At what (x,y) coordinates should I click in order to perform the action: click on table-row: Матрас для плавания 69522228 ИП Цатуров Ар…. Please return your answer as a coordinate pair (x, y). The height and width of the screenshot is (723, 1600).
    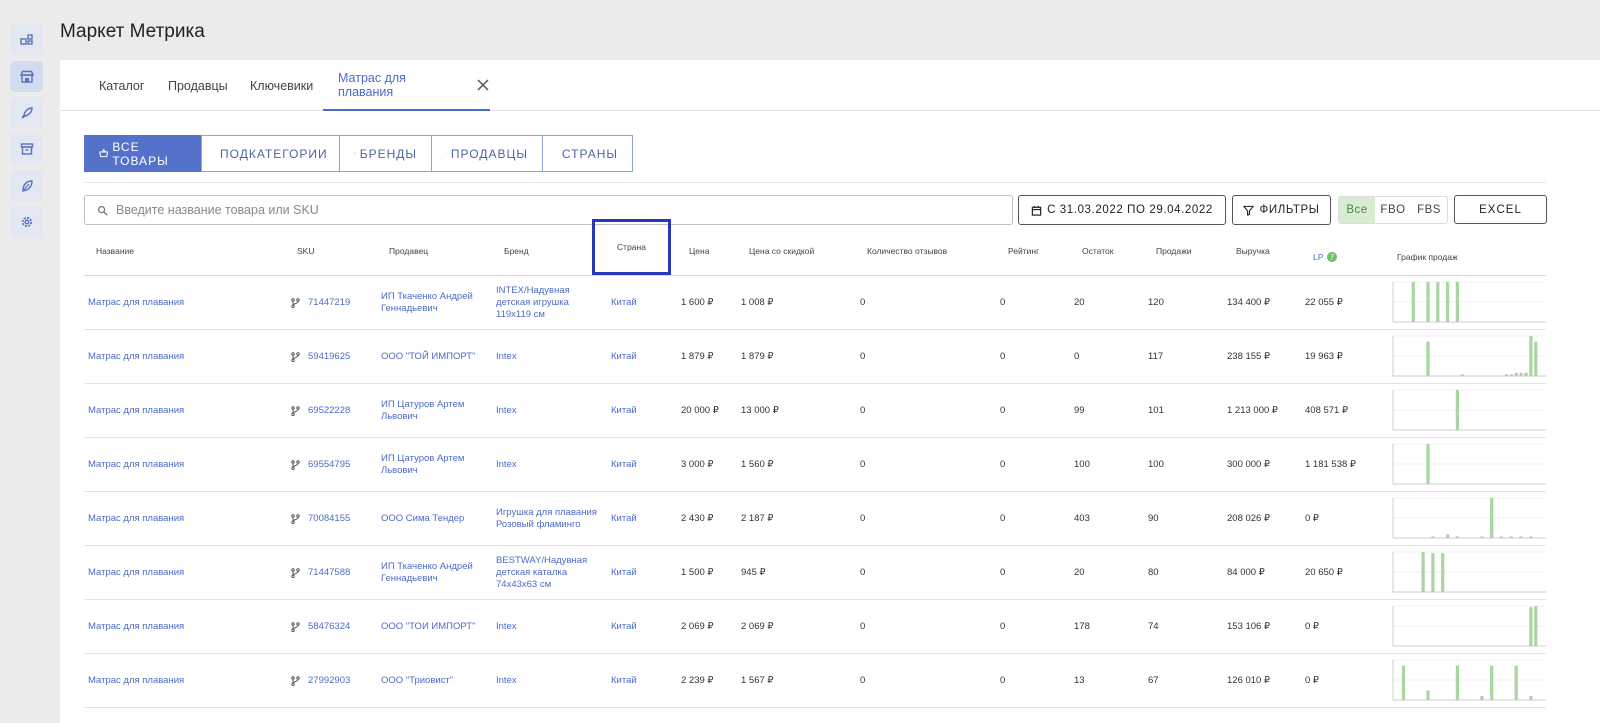
    Looking at the image, I should click on (815, 411).